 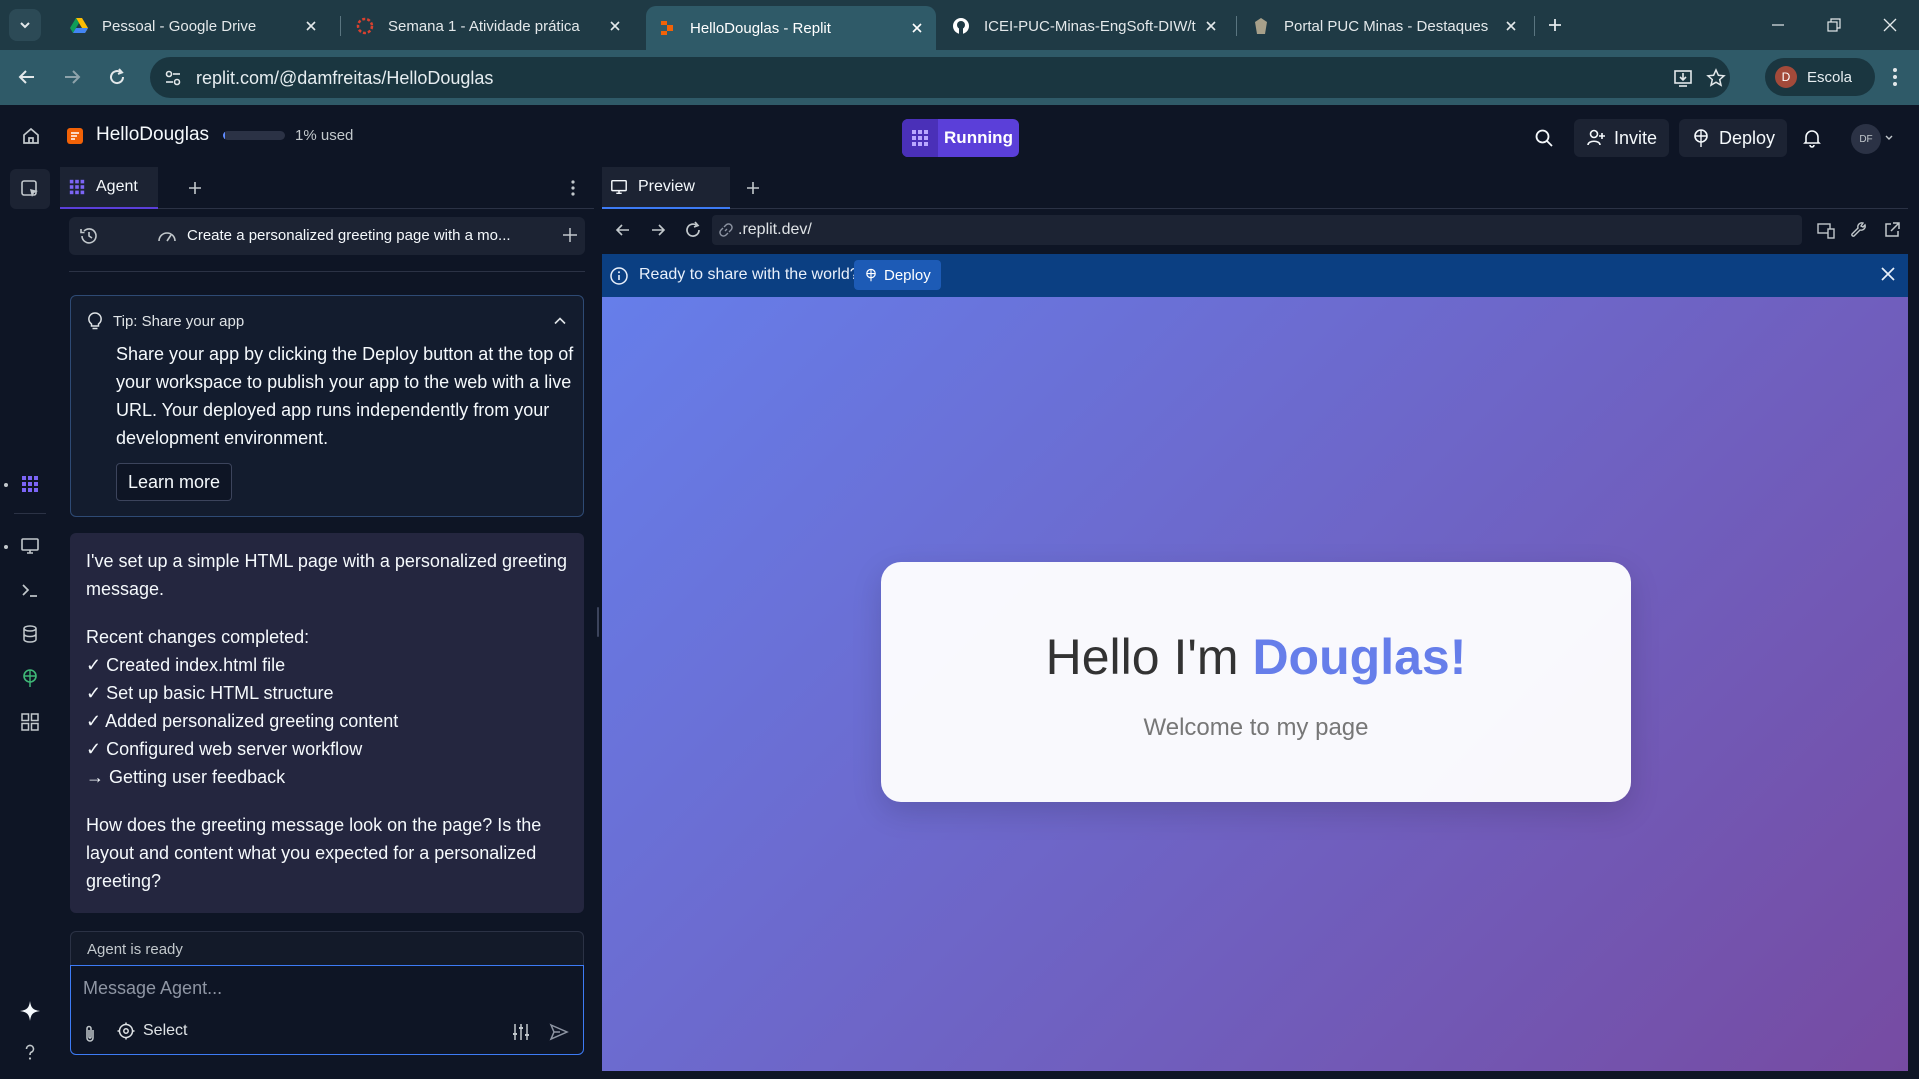 What do you see at coordinates (1890, 25) in the screenshot?
I see `close-window-button` at bounding box center [1890, 25].